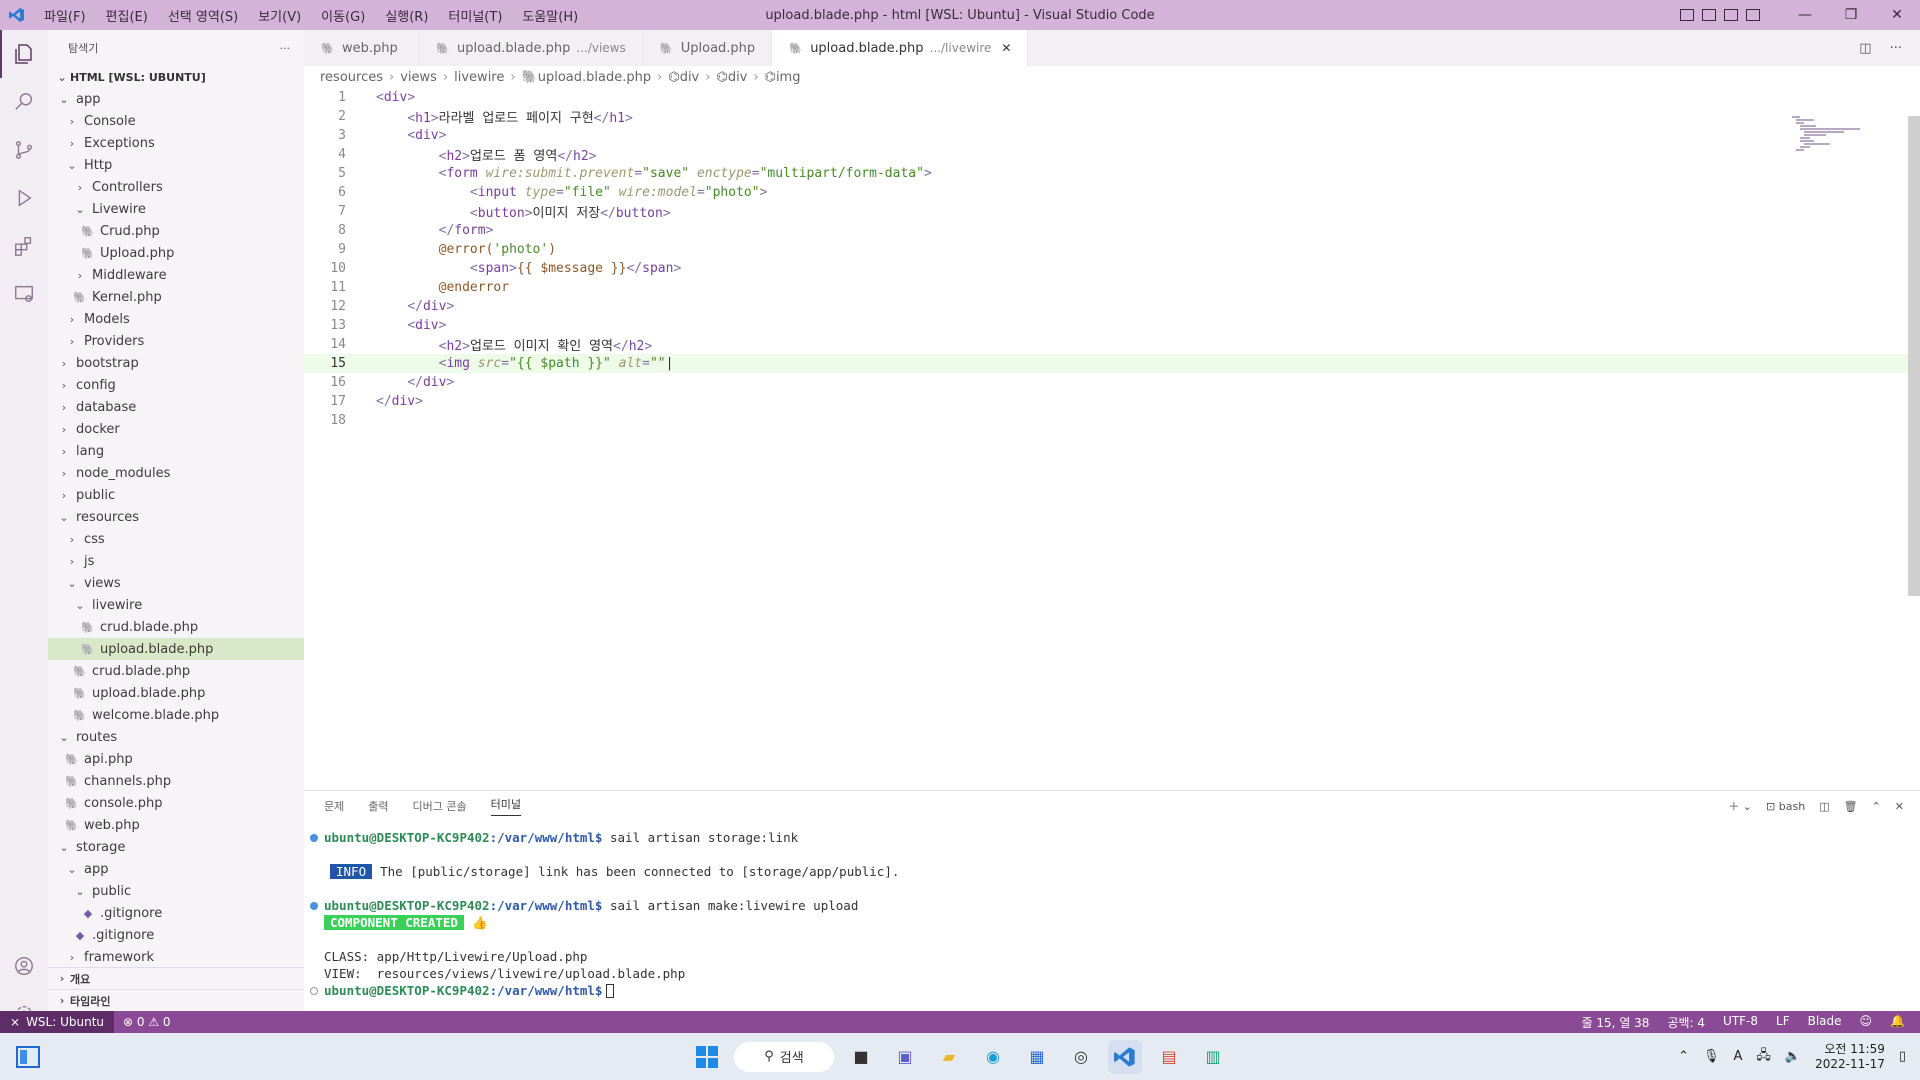 This screenshot has width=1920, height=1080. I want to click on sidebar-section-0: › 개요, so click(176, 978).